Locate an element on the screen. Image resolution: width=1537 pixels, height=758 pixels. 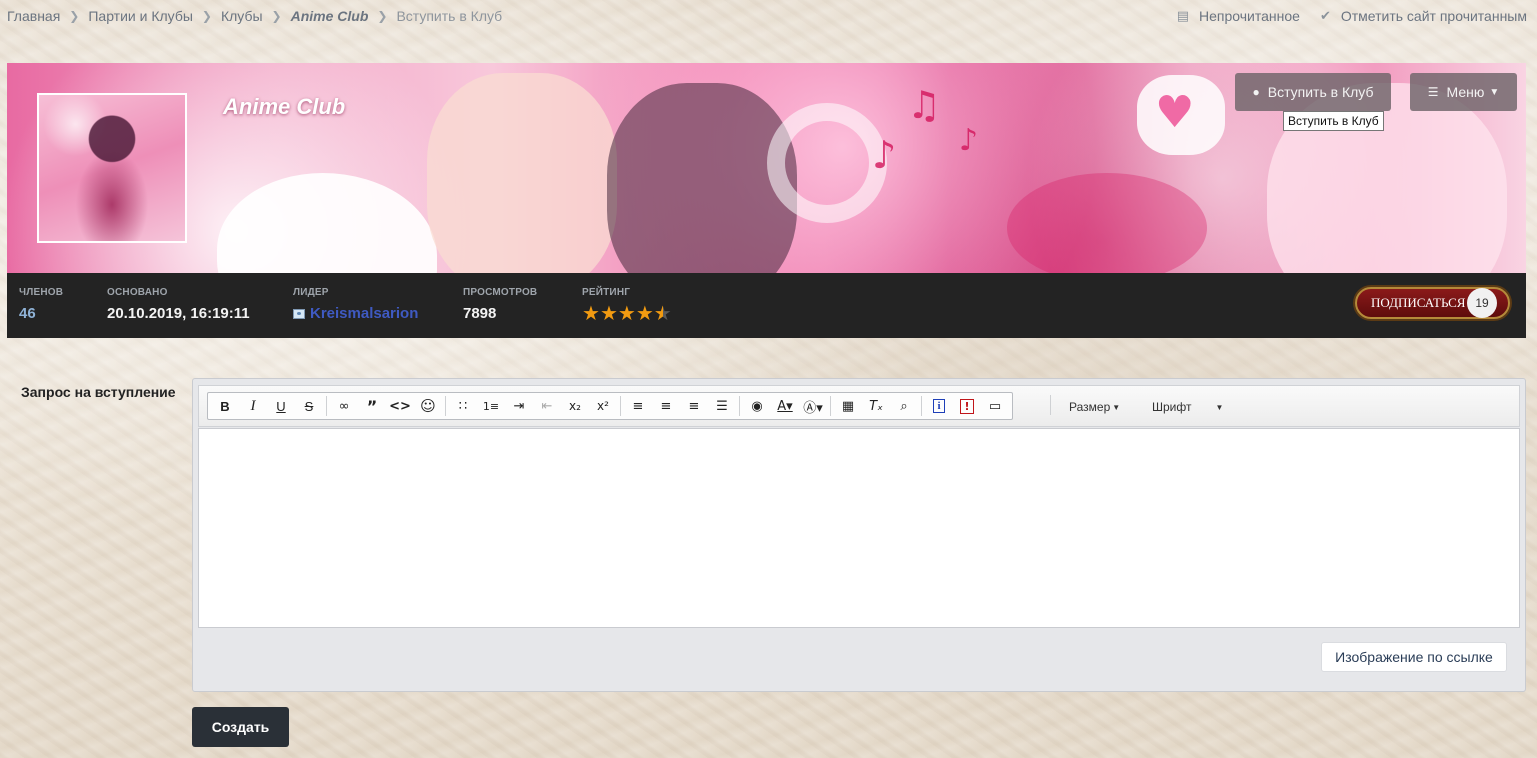
align-justify-icon: ☰ is located at coordinates (722, 406).